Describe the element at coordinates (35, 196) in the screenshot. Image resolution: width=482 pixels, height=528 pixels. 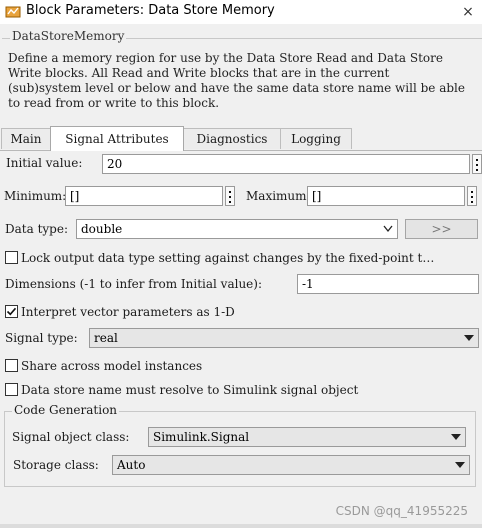
I see `minimum-label: Minimum:` at that location.